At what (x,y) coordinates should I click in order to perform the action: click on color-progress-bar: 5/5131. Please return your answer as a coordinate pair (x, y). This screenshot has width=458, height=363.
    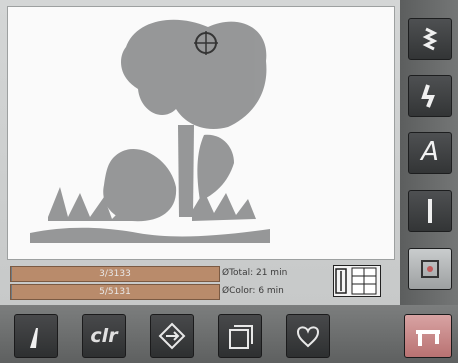
    Looking at the image, I should click on (115, 292).